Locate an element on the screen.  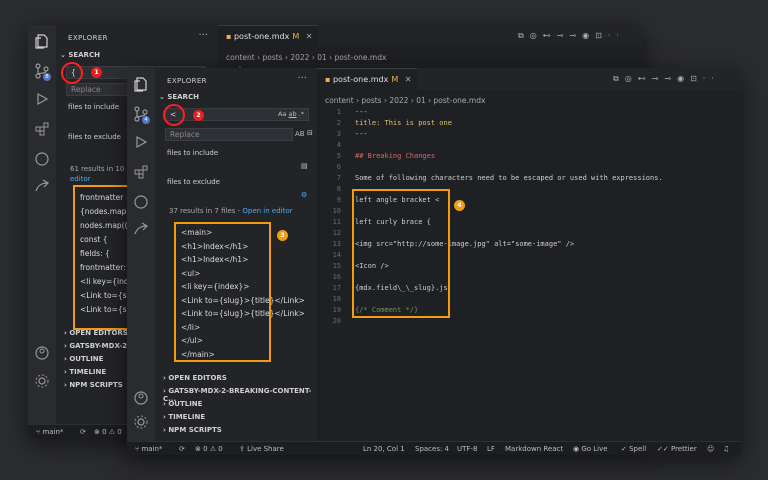
book-icon: ▤ is located at coordinates (304, 166).